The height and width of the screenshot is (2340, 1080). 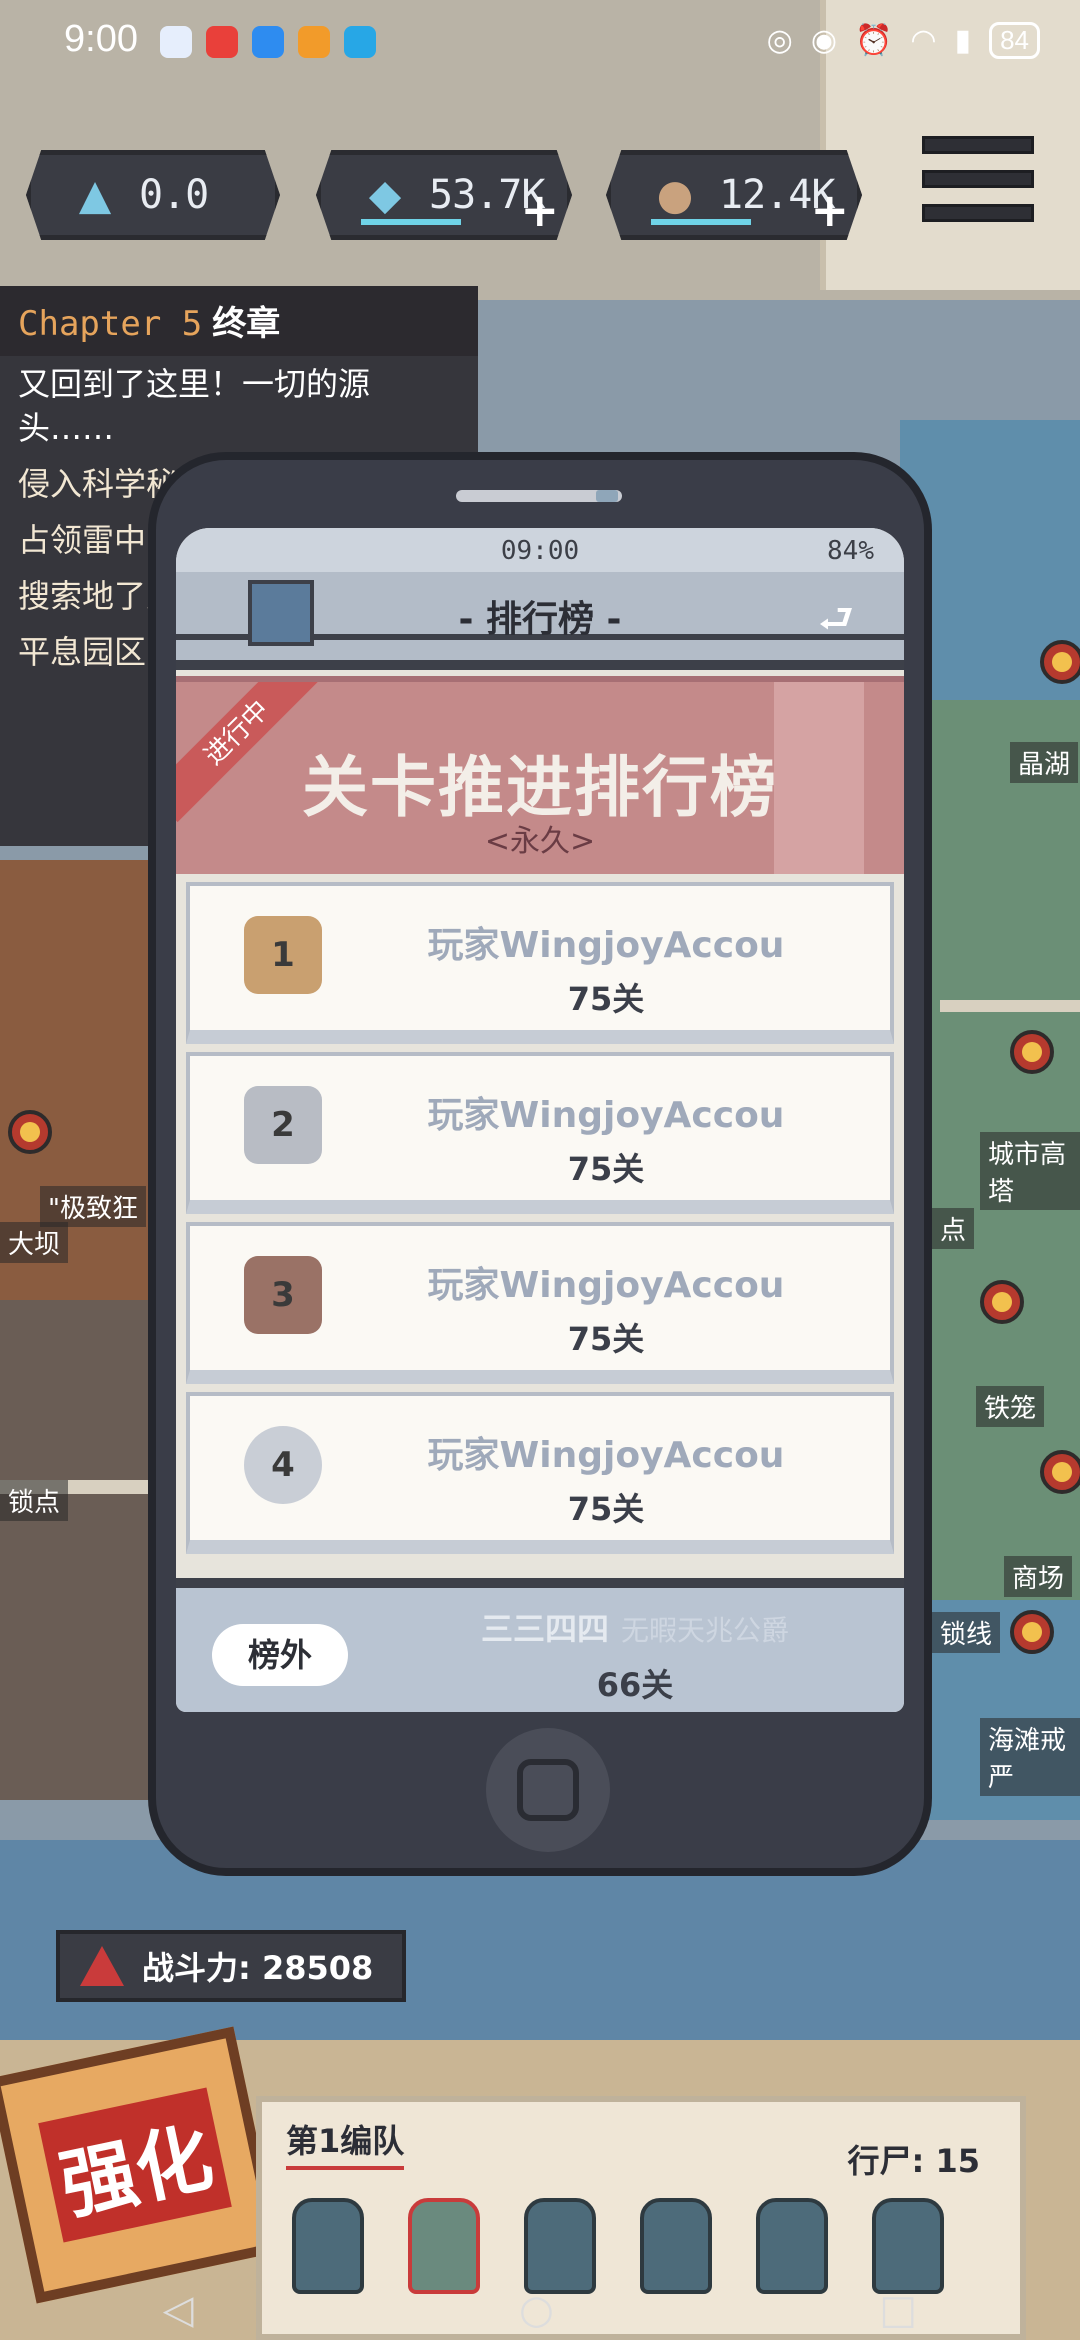 I want to click on self-player-name: 三三四四, so click(x=544, y=1629).